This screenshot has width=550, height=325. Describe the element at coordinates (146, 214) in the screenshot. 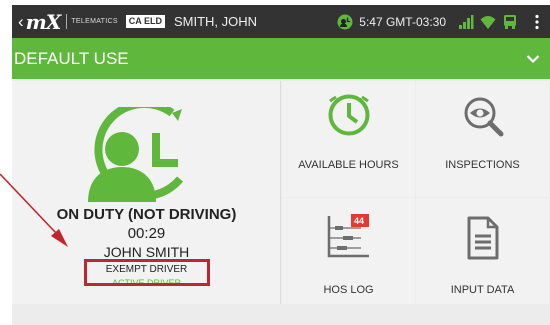

I see `duty-status-label: ON DUTY (NOT DRIVING)` at that location.